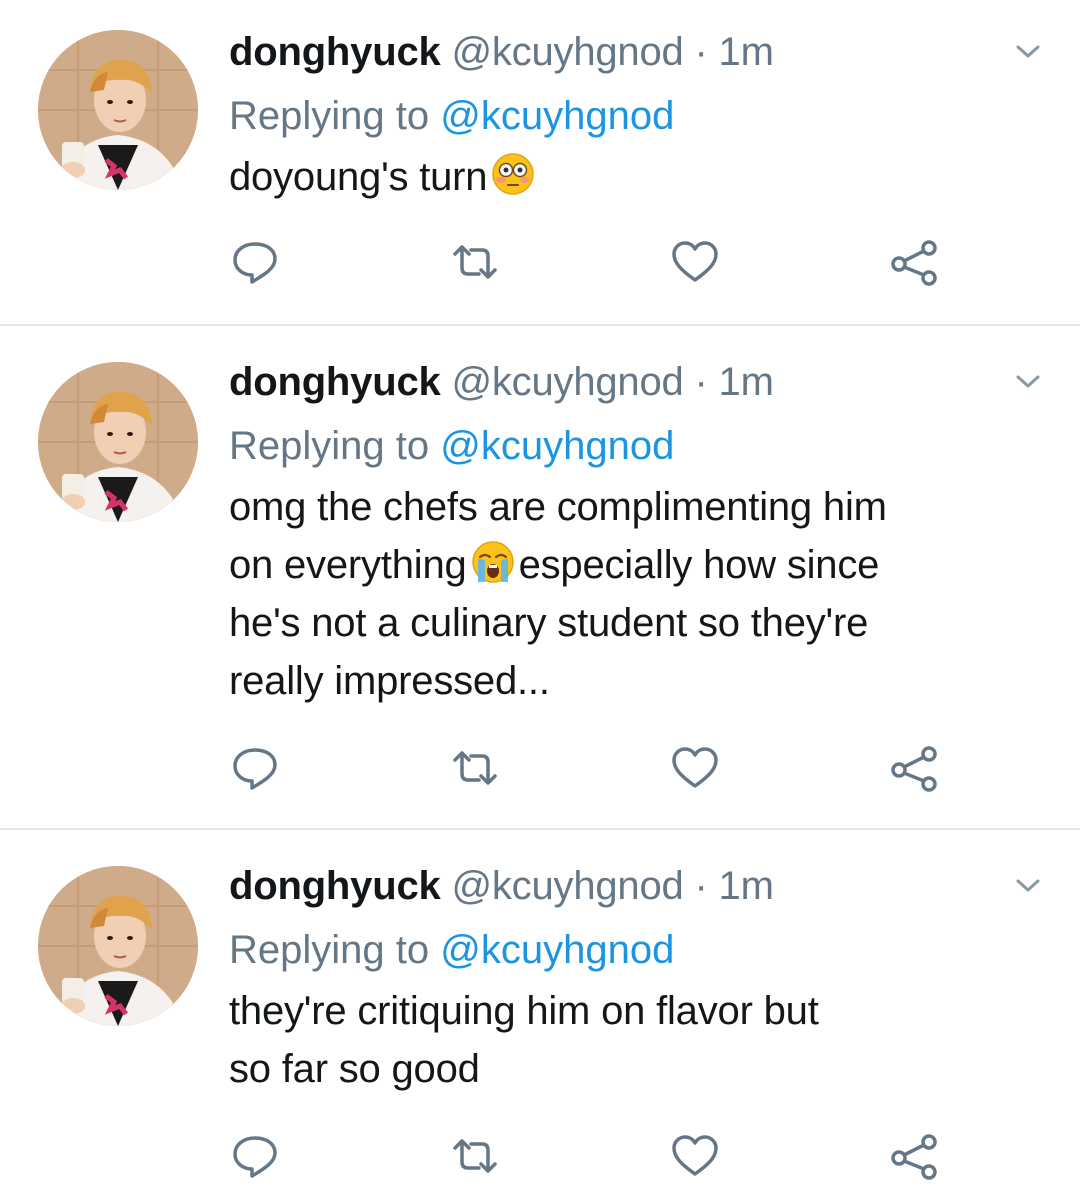  Describe the element at coordinates (493, 562) in the screenshot. I see `loudly-crying-face-emoji` at that location.